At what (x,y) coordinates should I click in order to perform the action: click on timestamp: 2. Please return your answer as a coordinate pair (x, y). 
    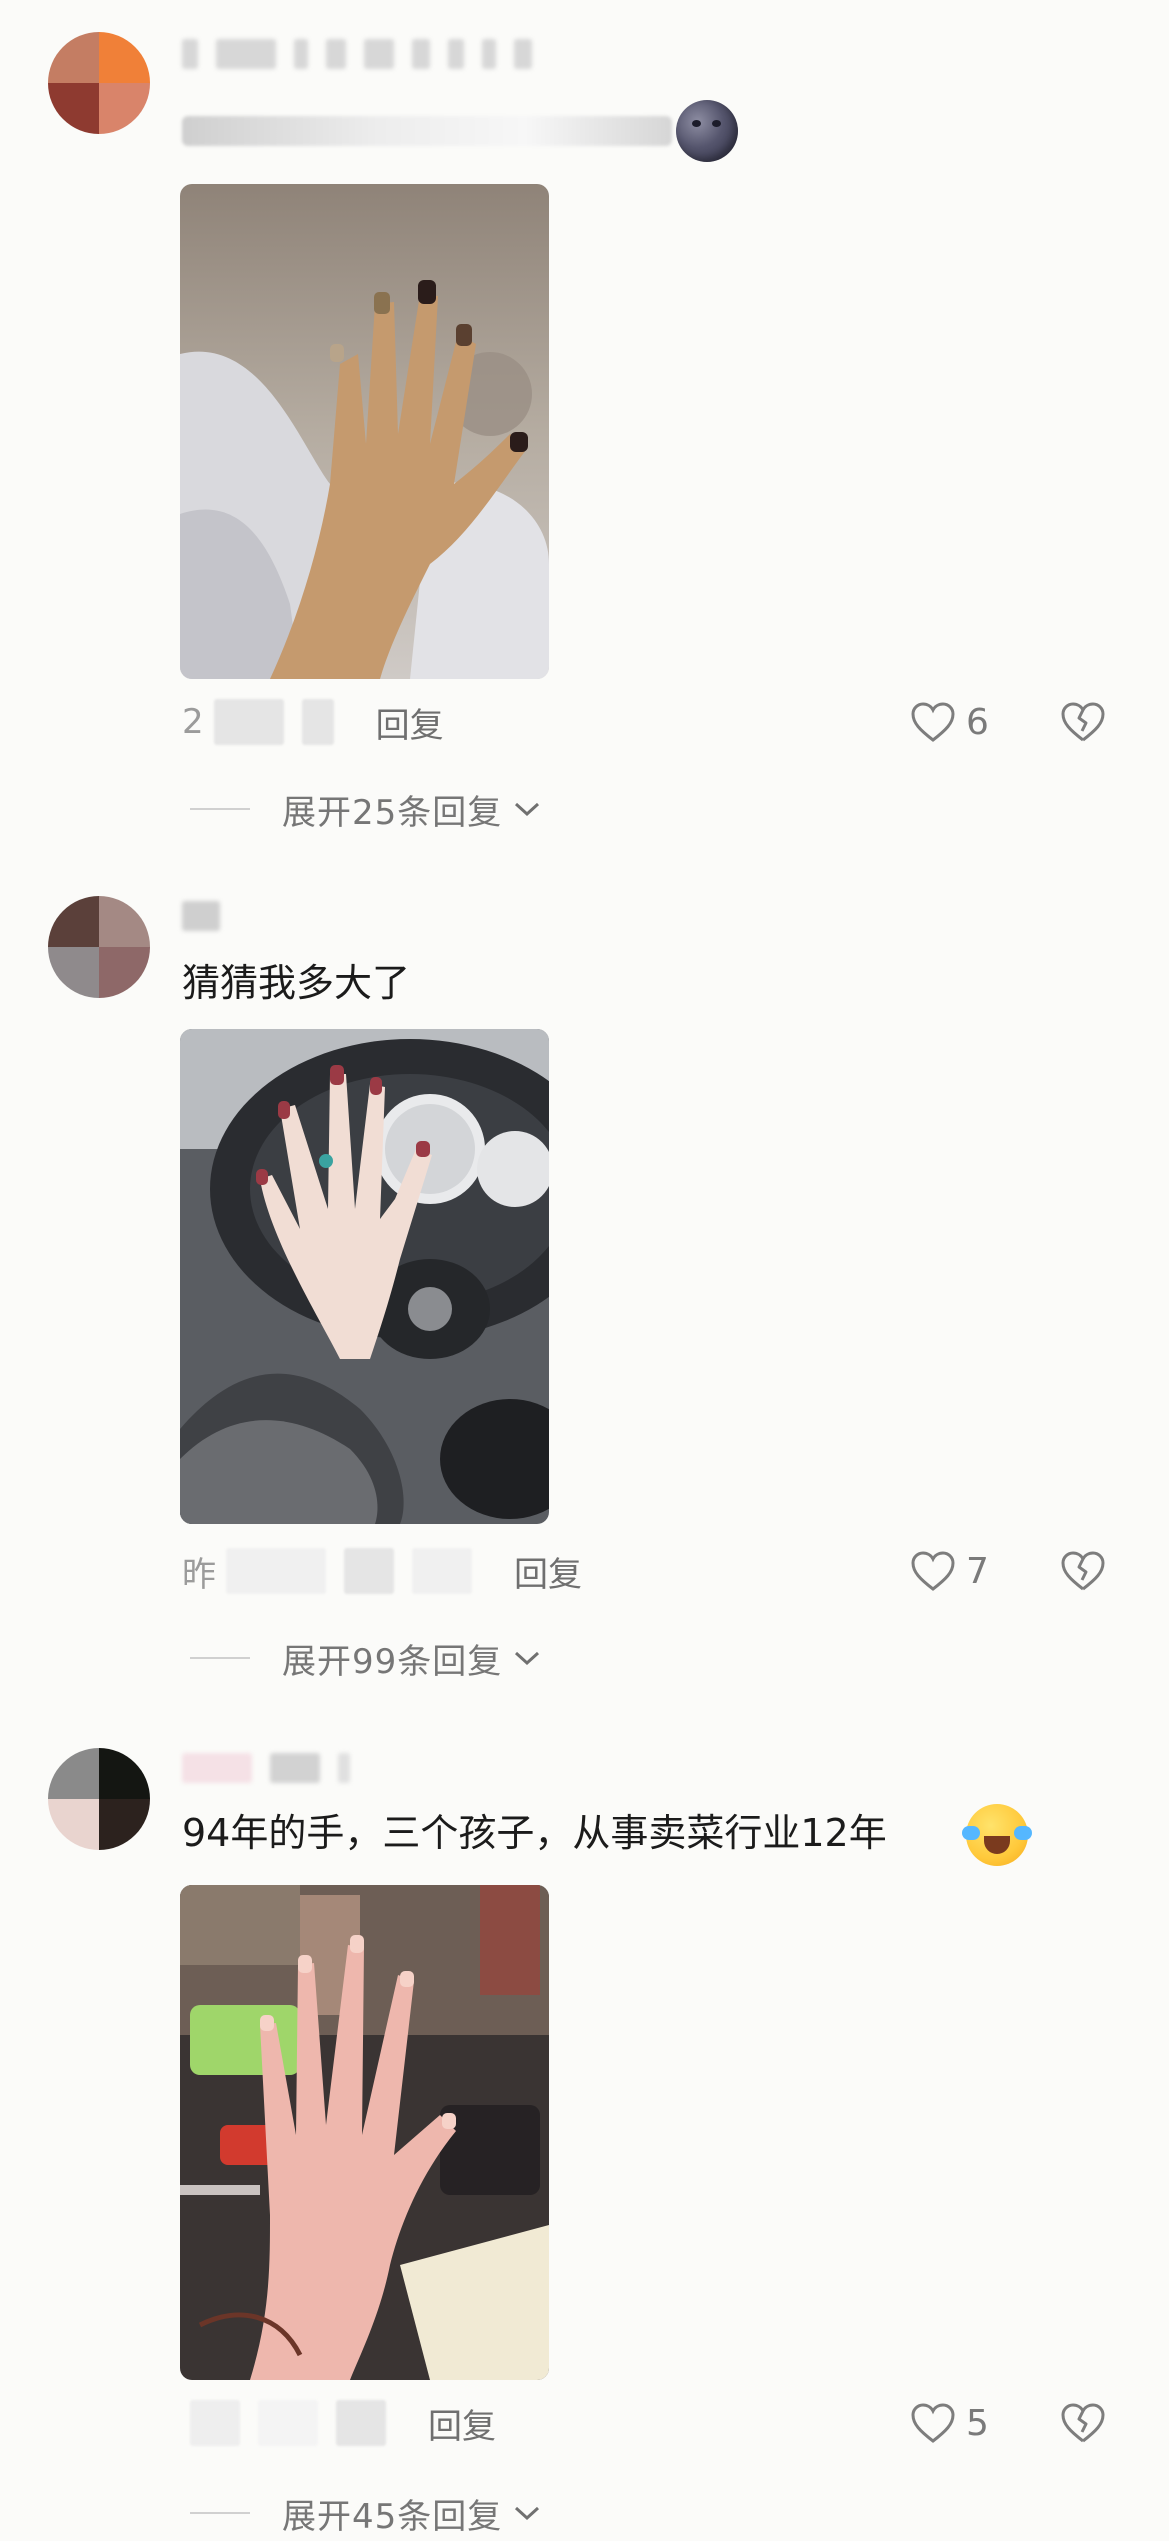
    Looking at the image, I should click on (194, 722).